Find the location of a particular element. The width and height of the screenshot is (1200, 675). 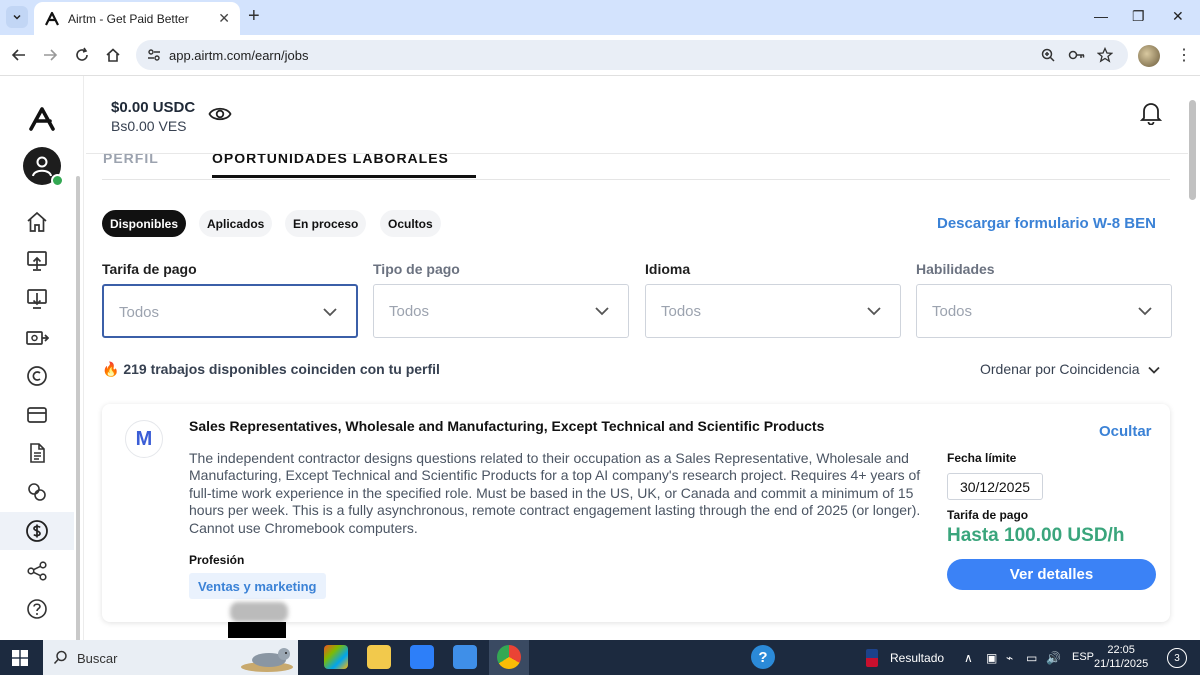

taskbar-search: Buscar is located at coordinates (170, 657).